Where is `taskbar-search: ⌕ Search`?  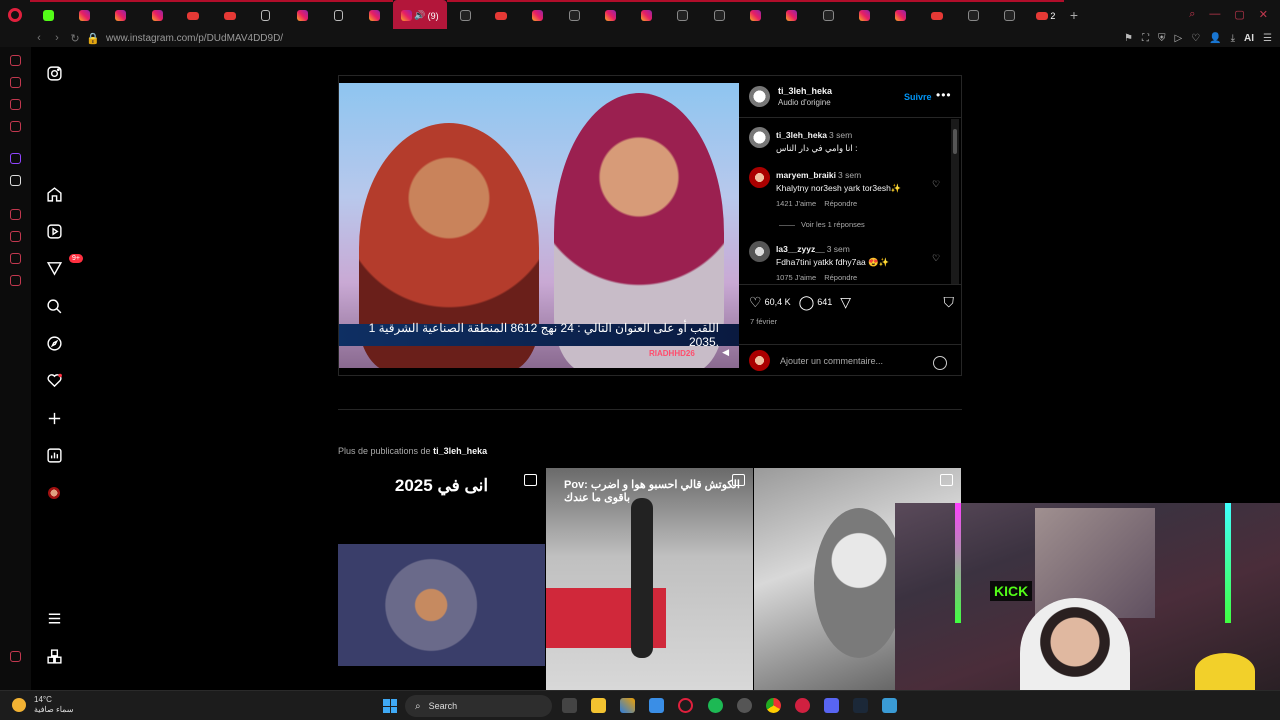
taskbar-search: ⌕ Search is located at coordinates (478, 706).